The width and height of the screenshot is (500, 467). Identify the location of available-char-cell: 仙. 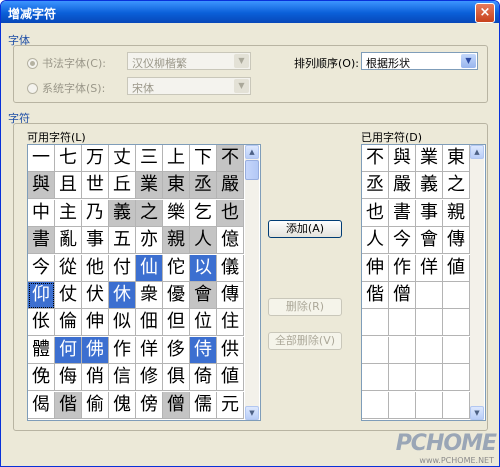
(149, 268).